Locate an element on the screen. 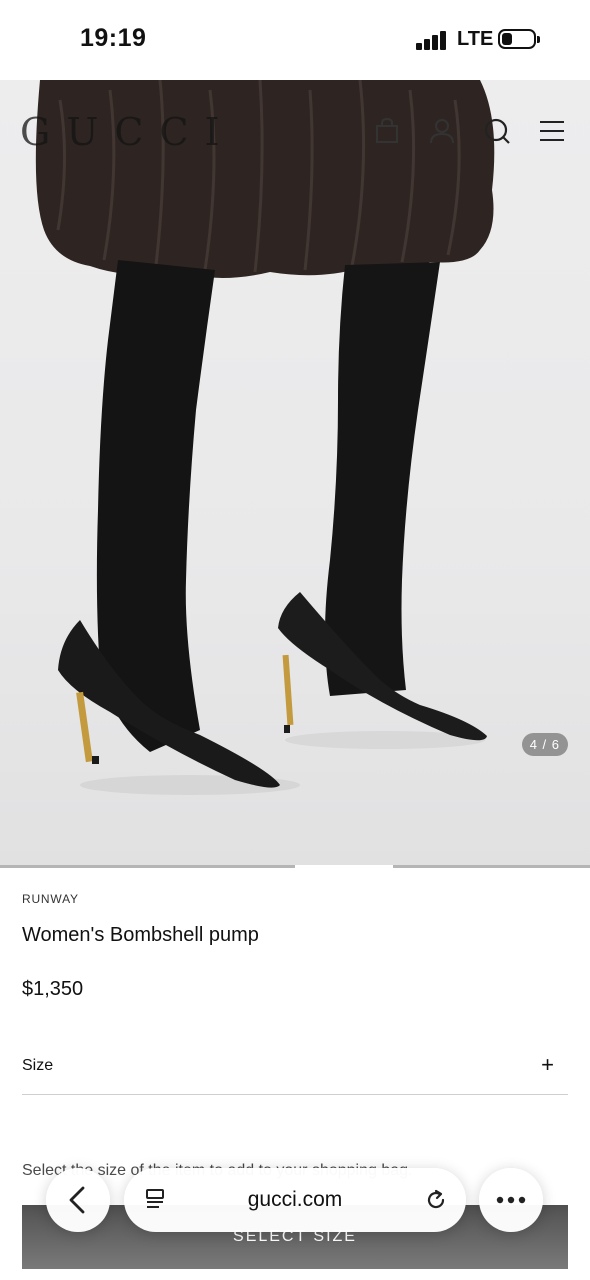  network-type: LTE is located at coordinates (475, 39).